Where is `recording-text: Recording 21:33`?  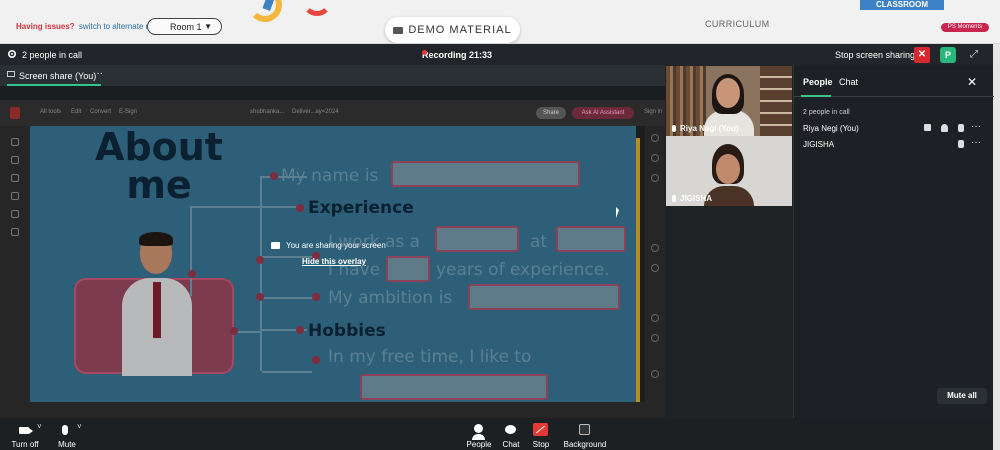
recording-text: Recording 21:33 is located at coordinates (457, 55).